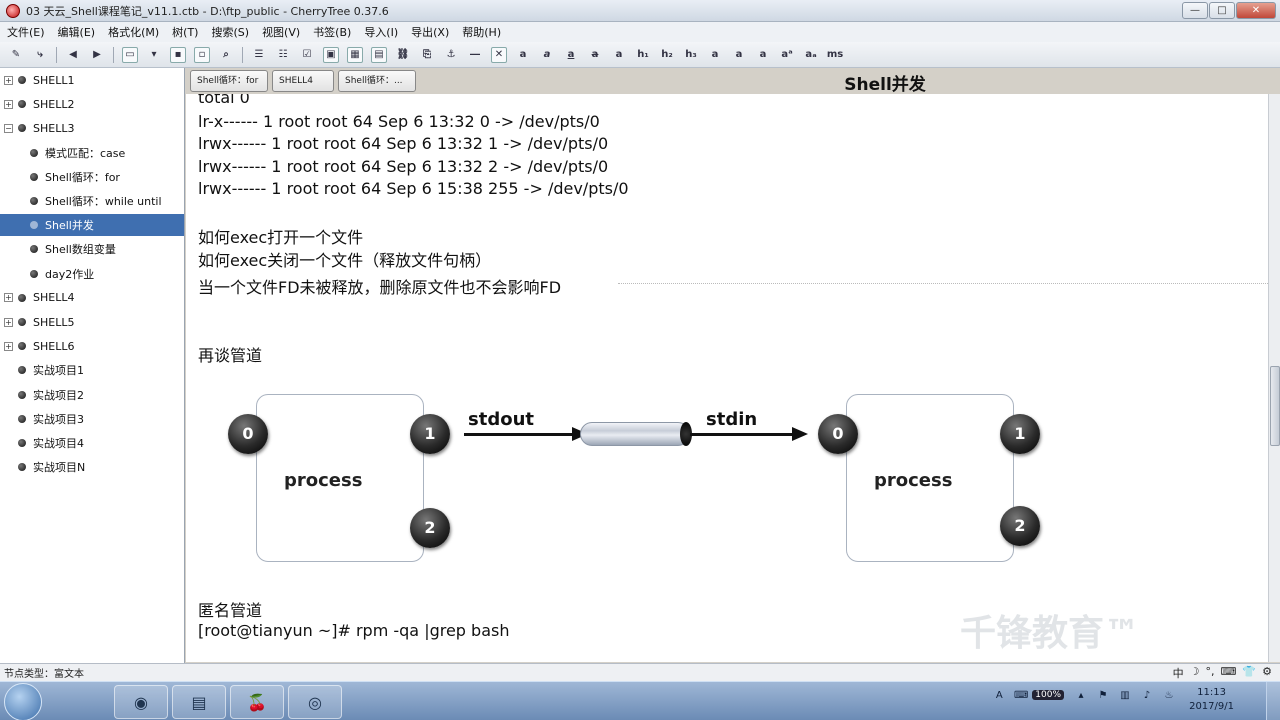 The width and height of the screenshot is (1280, 720). Describe the element at coordinates (355, 54) in the screenshot. I see `insert-table-icon: ▦` at that location.